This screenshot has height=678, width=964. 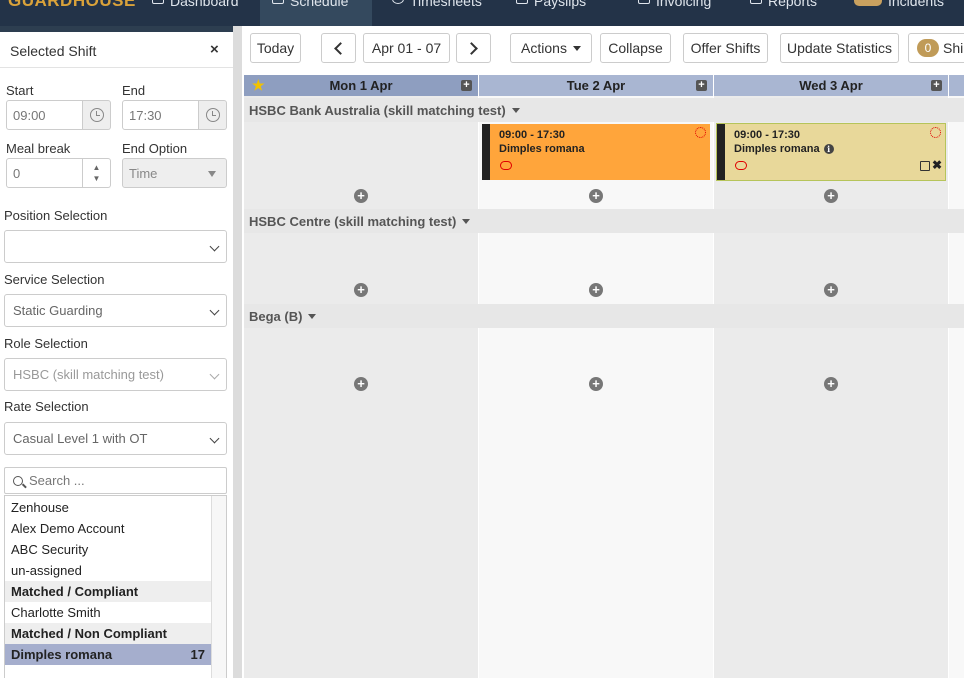 I want to click on chevron-left-icon, so click(x=340, y=48).